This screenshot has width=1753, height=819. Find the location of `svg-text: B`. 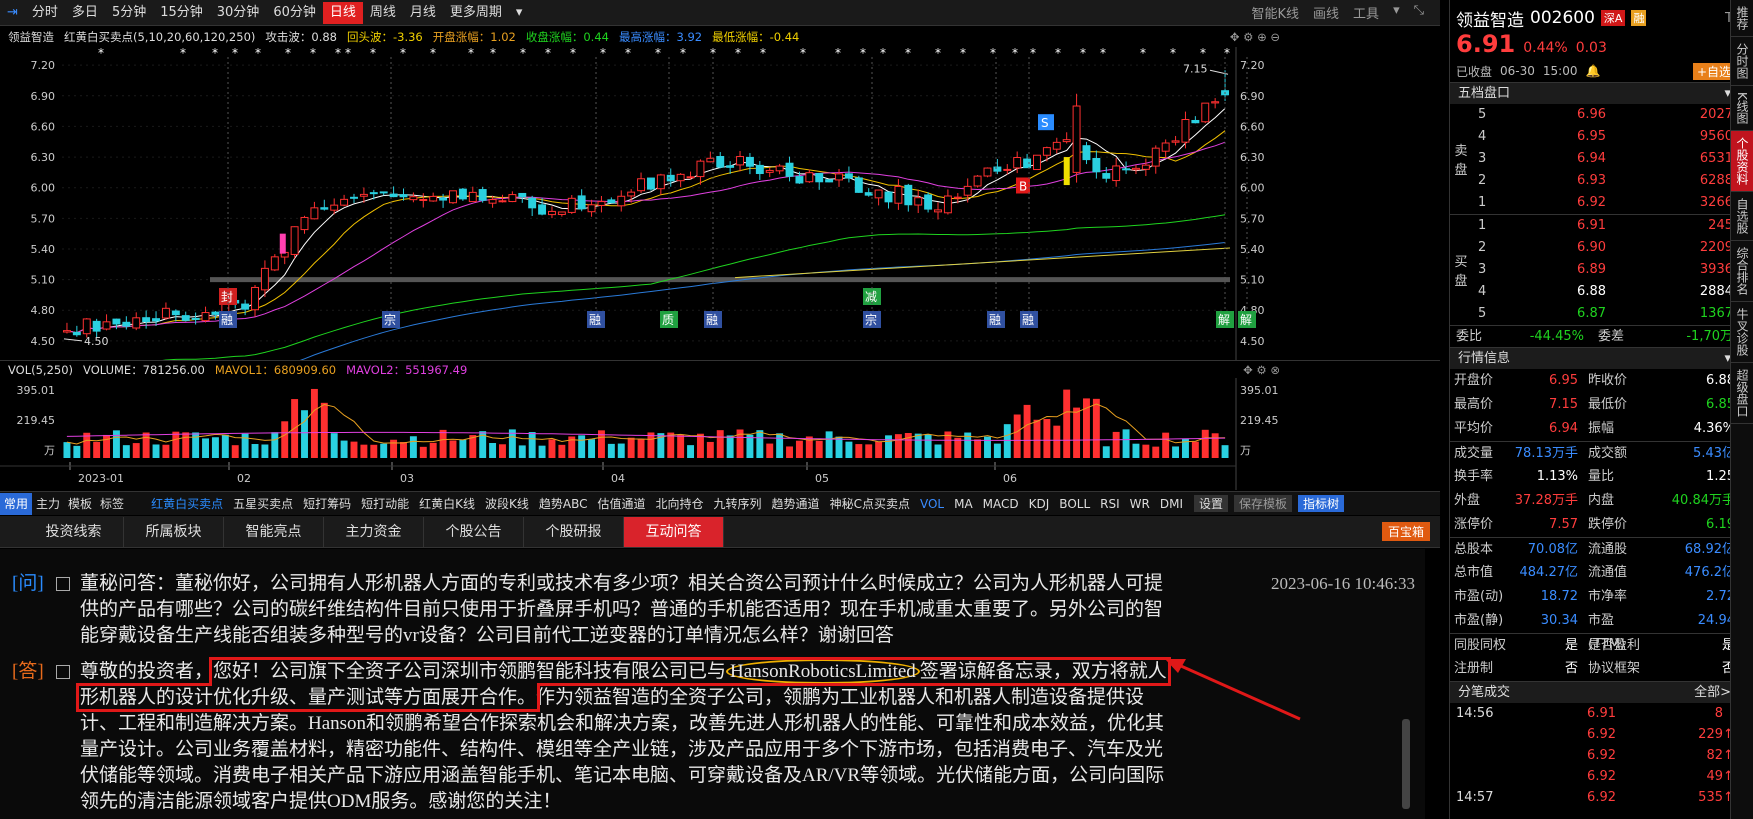

svg-text: B is located at coordinates (1023, 186).